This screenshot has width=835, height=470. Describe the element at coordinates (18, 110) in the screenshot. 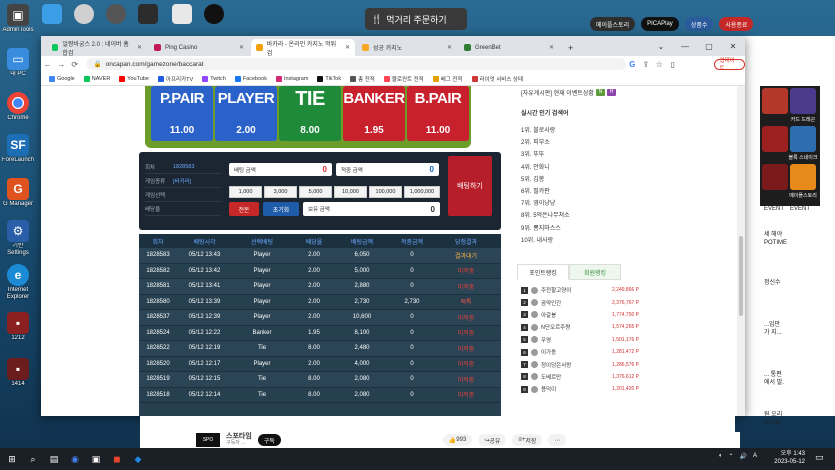

I see `desktop-icon-chrome: Chrome` at that location.